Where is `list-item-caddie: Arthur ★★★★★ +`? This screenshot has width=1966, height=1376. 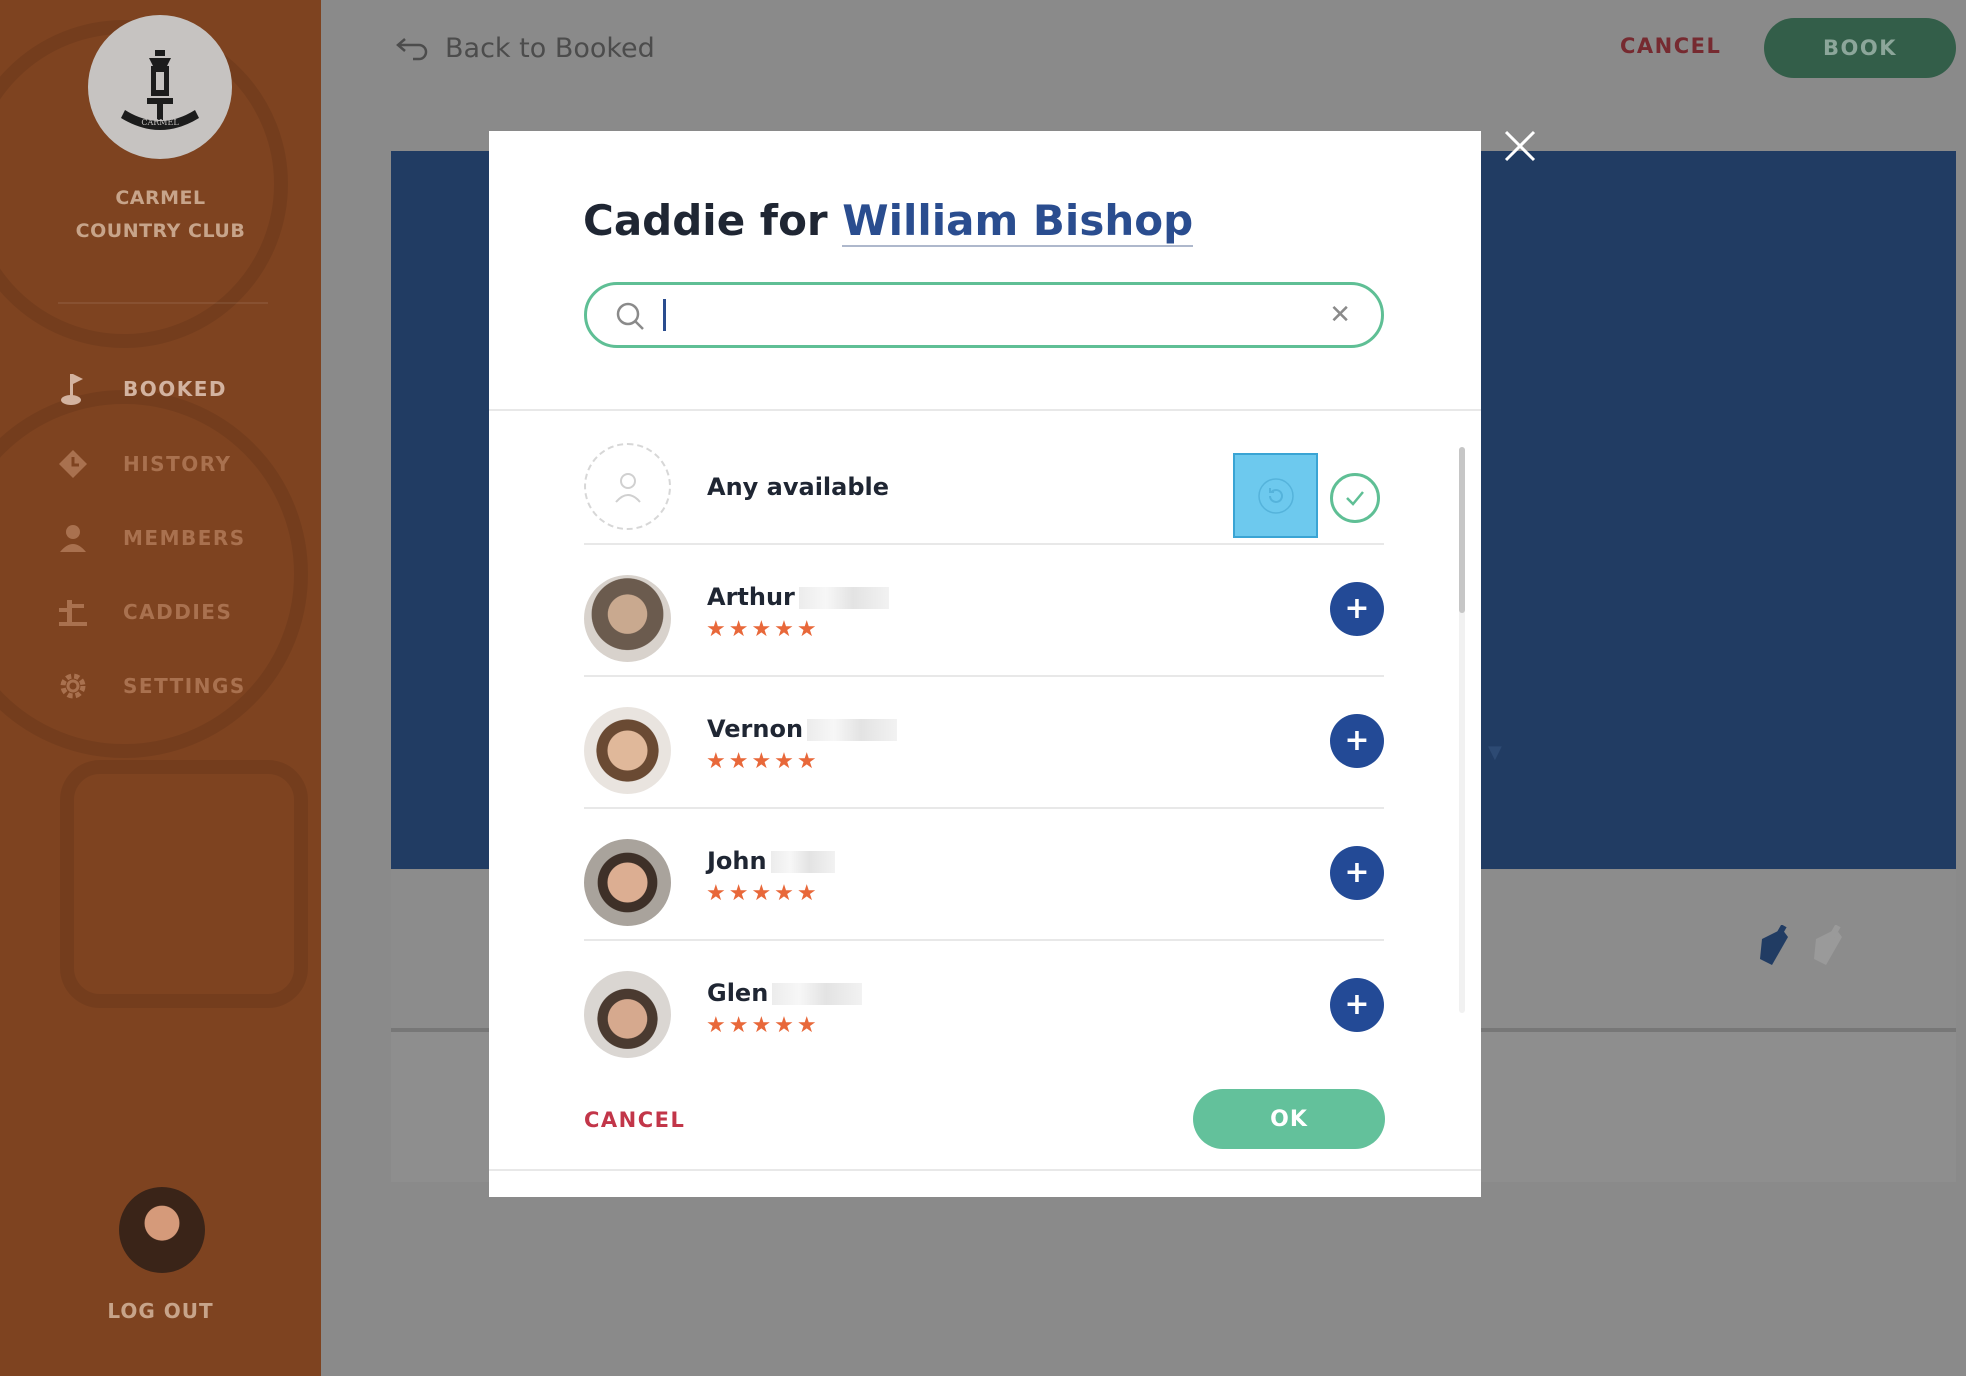 list-item-caddie: Arthur ★★★★★ + is located at coordinates (984, 610).